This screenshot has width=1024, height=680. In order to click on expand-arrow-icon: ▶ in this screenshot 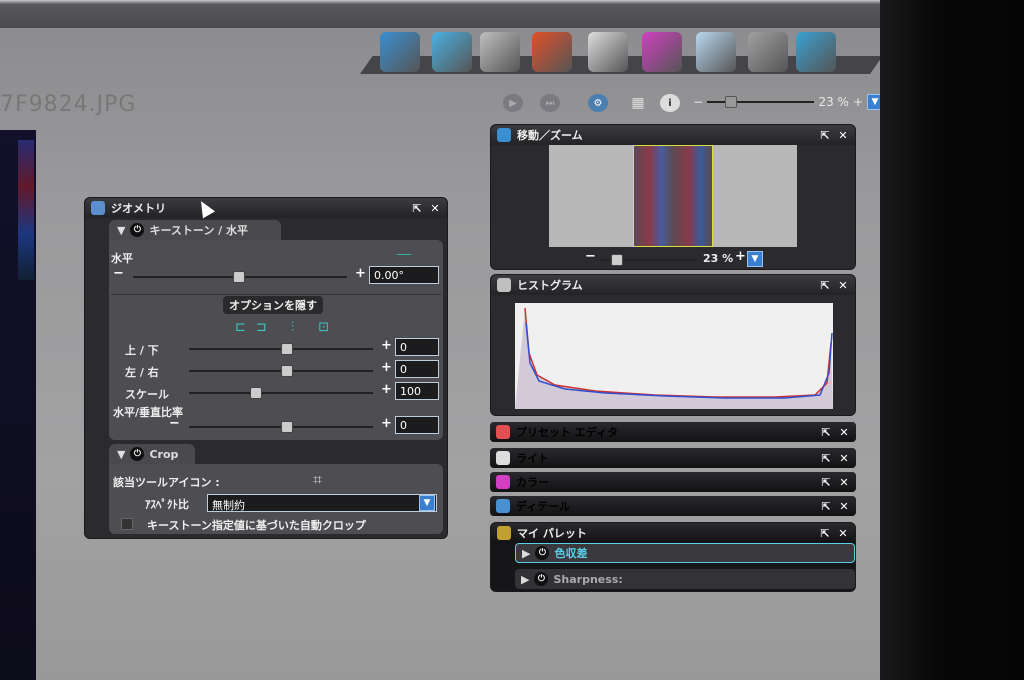, I will do `click(526, 553)`.